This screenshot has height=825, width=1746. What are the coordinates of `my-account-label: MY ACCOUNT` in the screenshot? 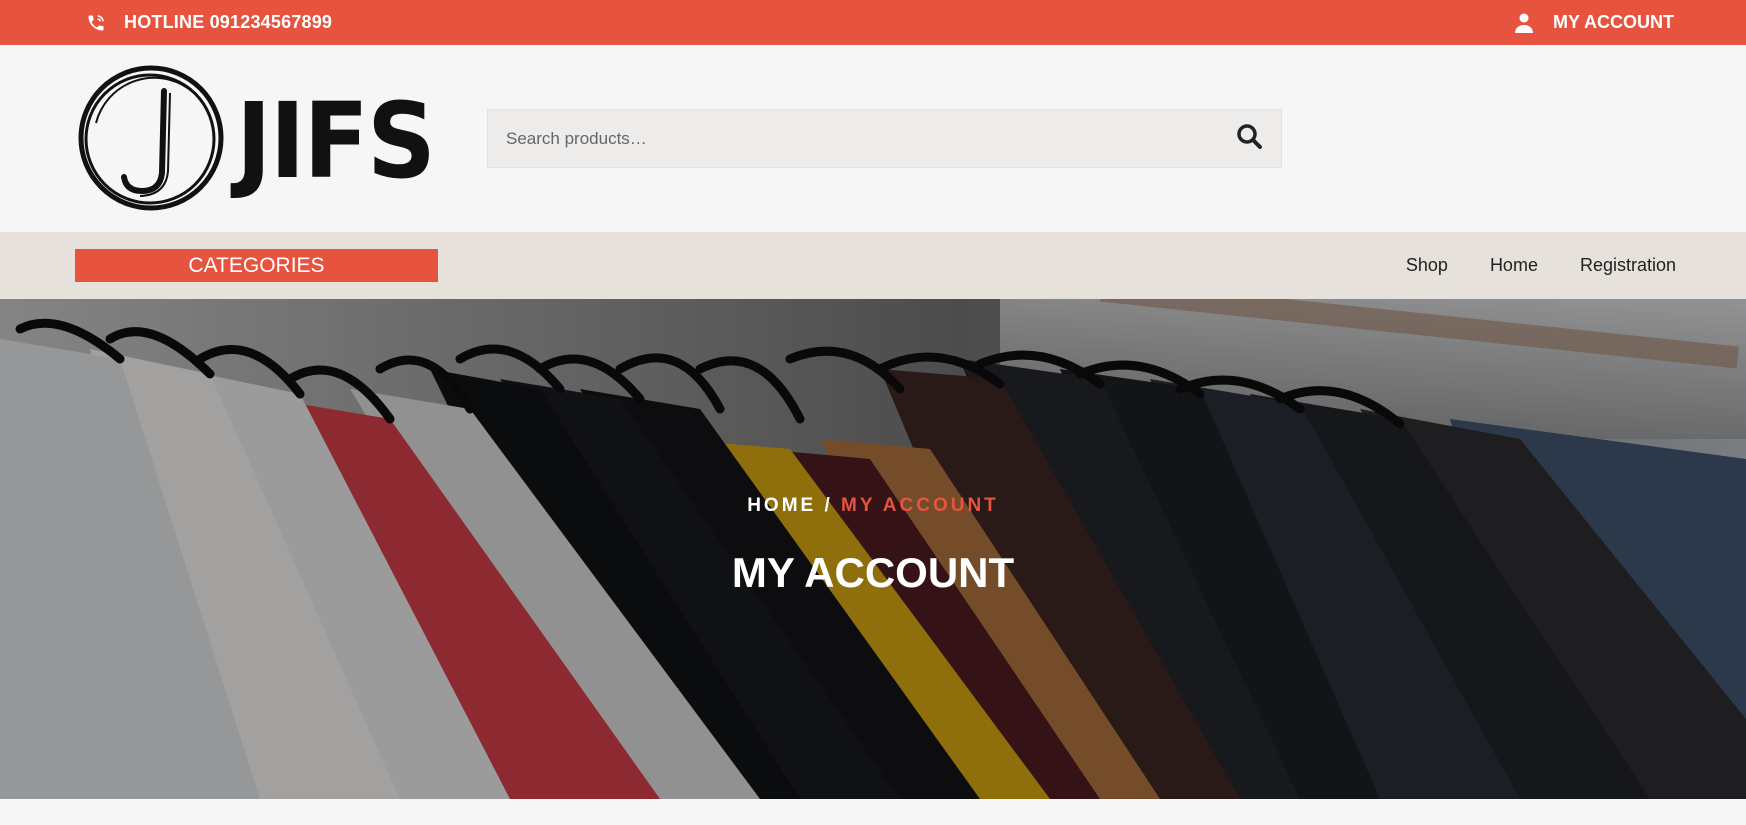 It's located at (1613, 22).